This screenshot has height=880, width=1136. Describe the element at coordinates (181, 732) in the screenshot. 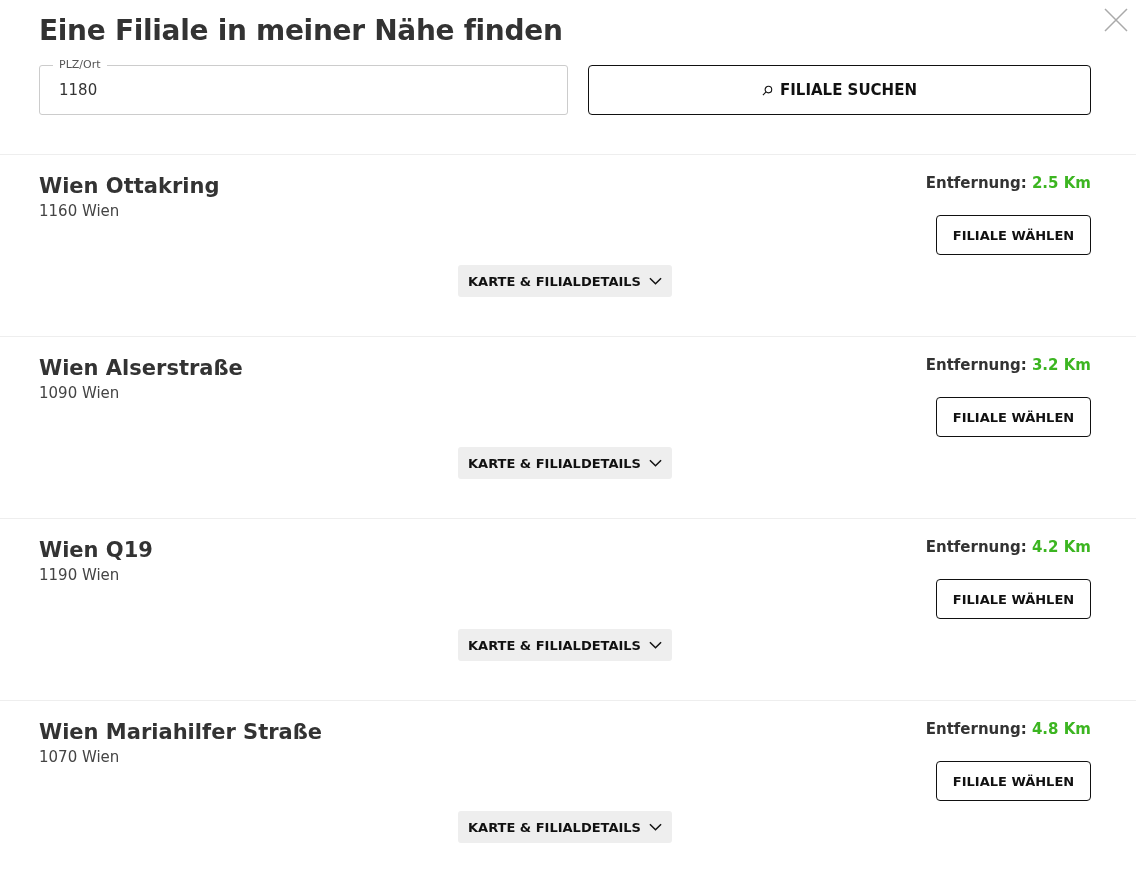

I see `store-name: Wien Mariahilfer Straße` at that location.